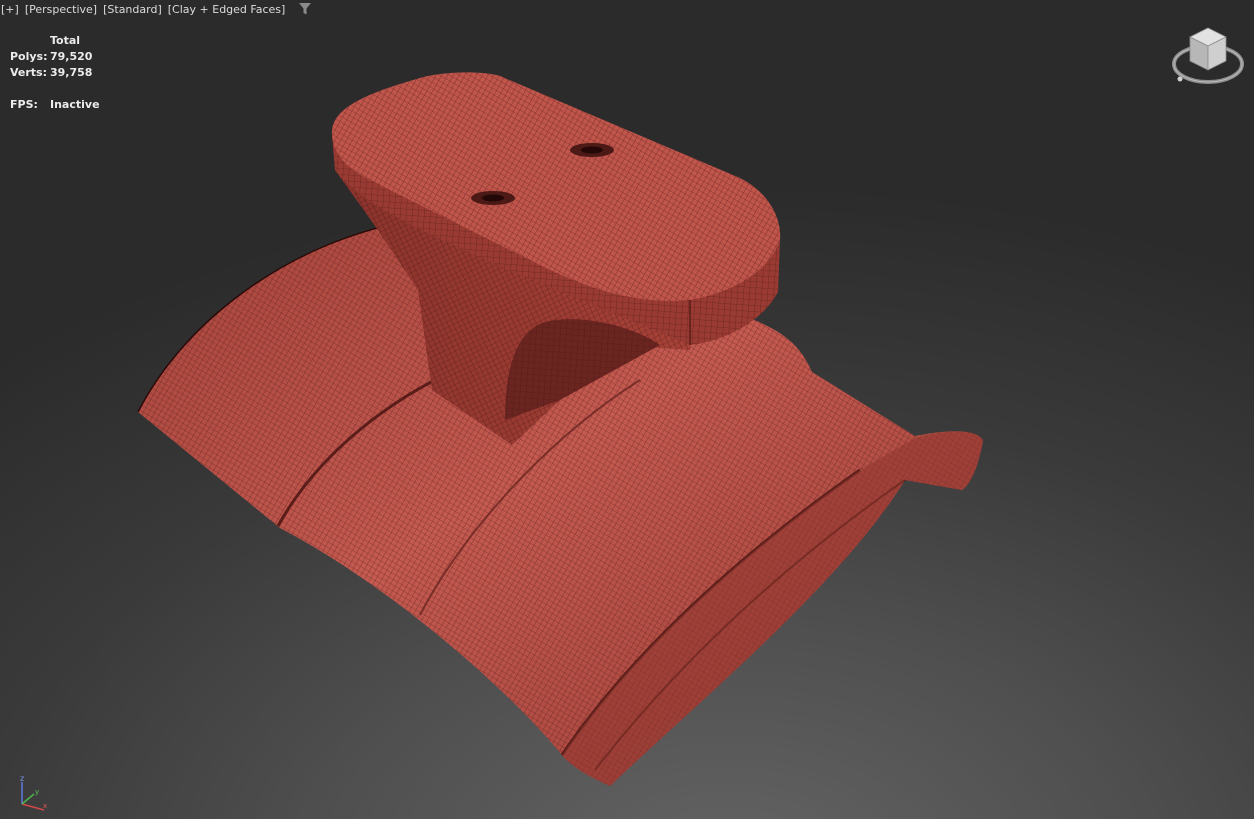 The image size is (1254, 819). I want to click on axis-tripod-icon: z y x, so click(33, 792).